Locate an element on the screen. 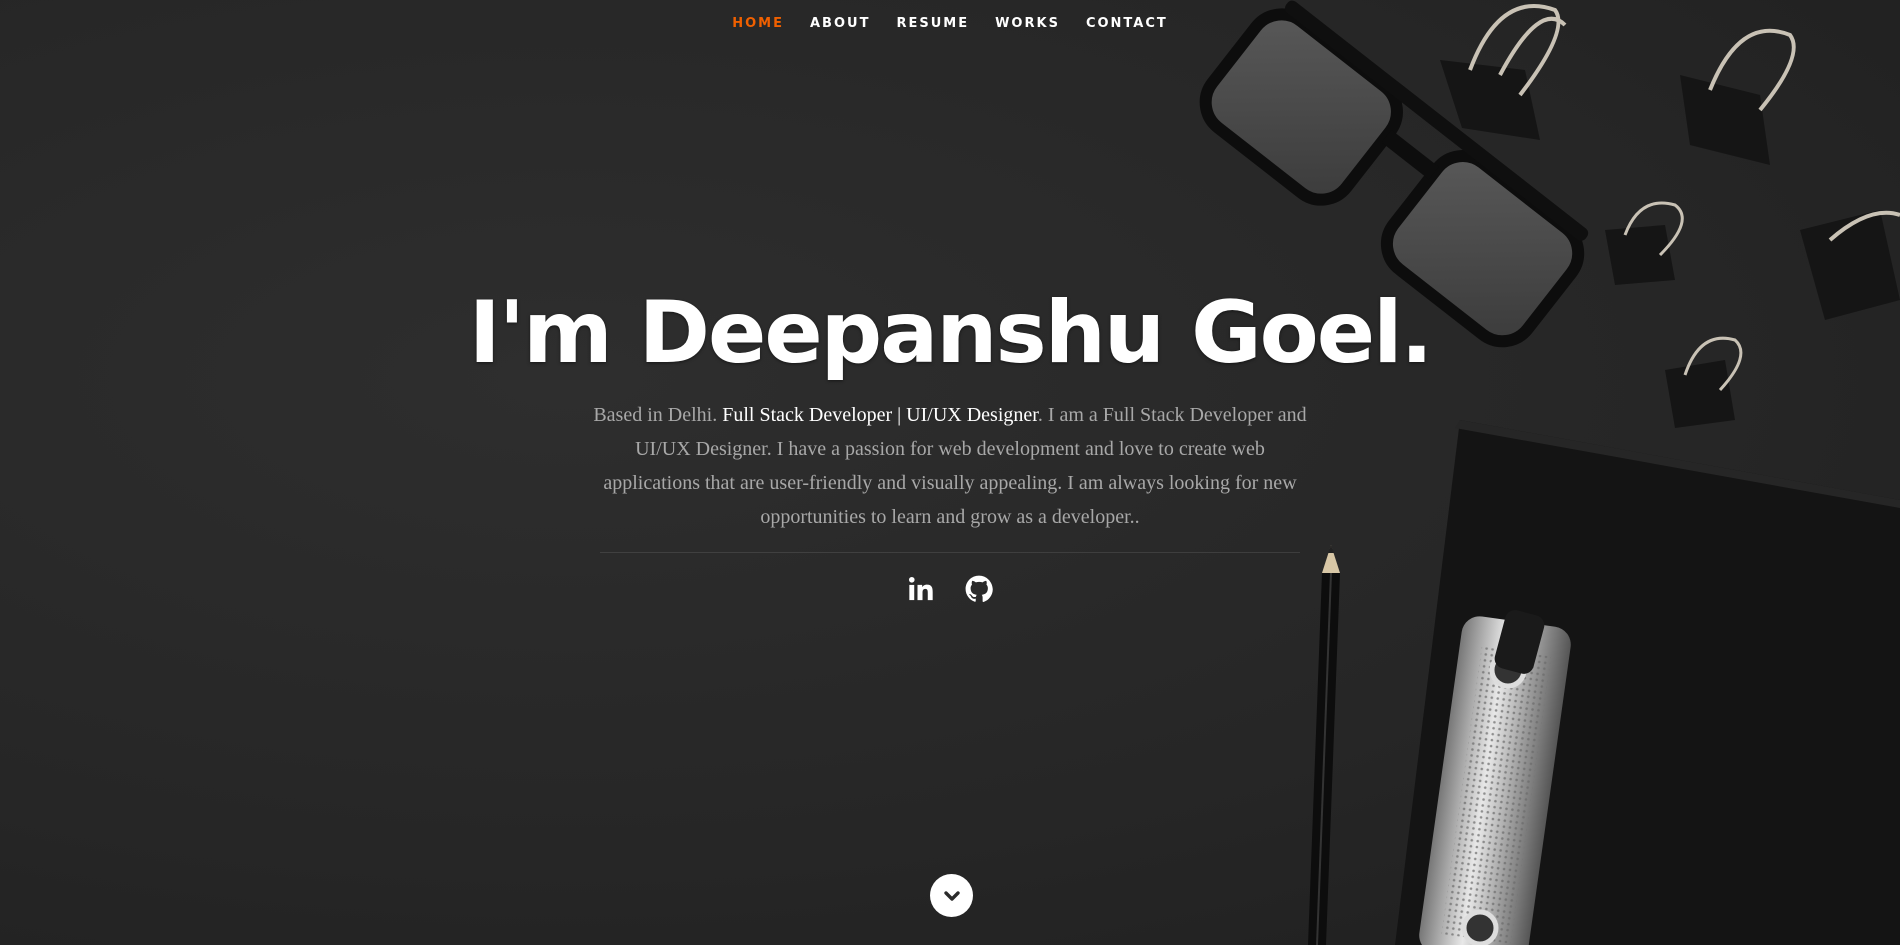 This screenshot has width=1900, height=945. linkedin-icon is located at coordinates (921, 589).